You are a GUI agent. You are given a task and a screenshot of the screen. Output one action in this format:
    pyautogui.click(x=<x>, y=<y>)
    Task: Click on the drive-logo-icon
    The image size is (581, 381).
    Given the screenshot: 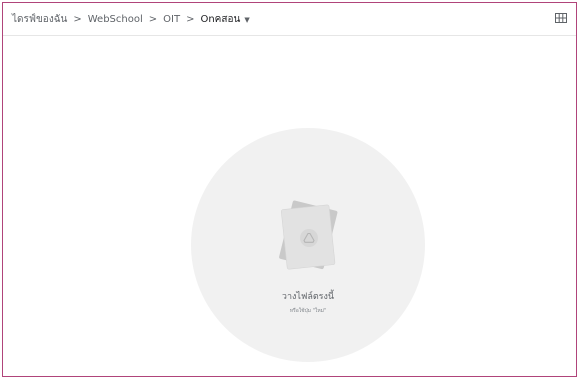 What is the action you would take?
    pyautogui.click(x=308, y=235)
    